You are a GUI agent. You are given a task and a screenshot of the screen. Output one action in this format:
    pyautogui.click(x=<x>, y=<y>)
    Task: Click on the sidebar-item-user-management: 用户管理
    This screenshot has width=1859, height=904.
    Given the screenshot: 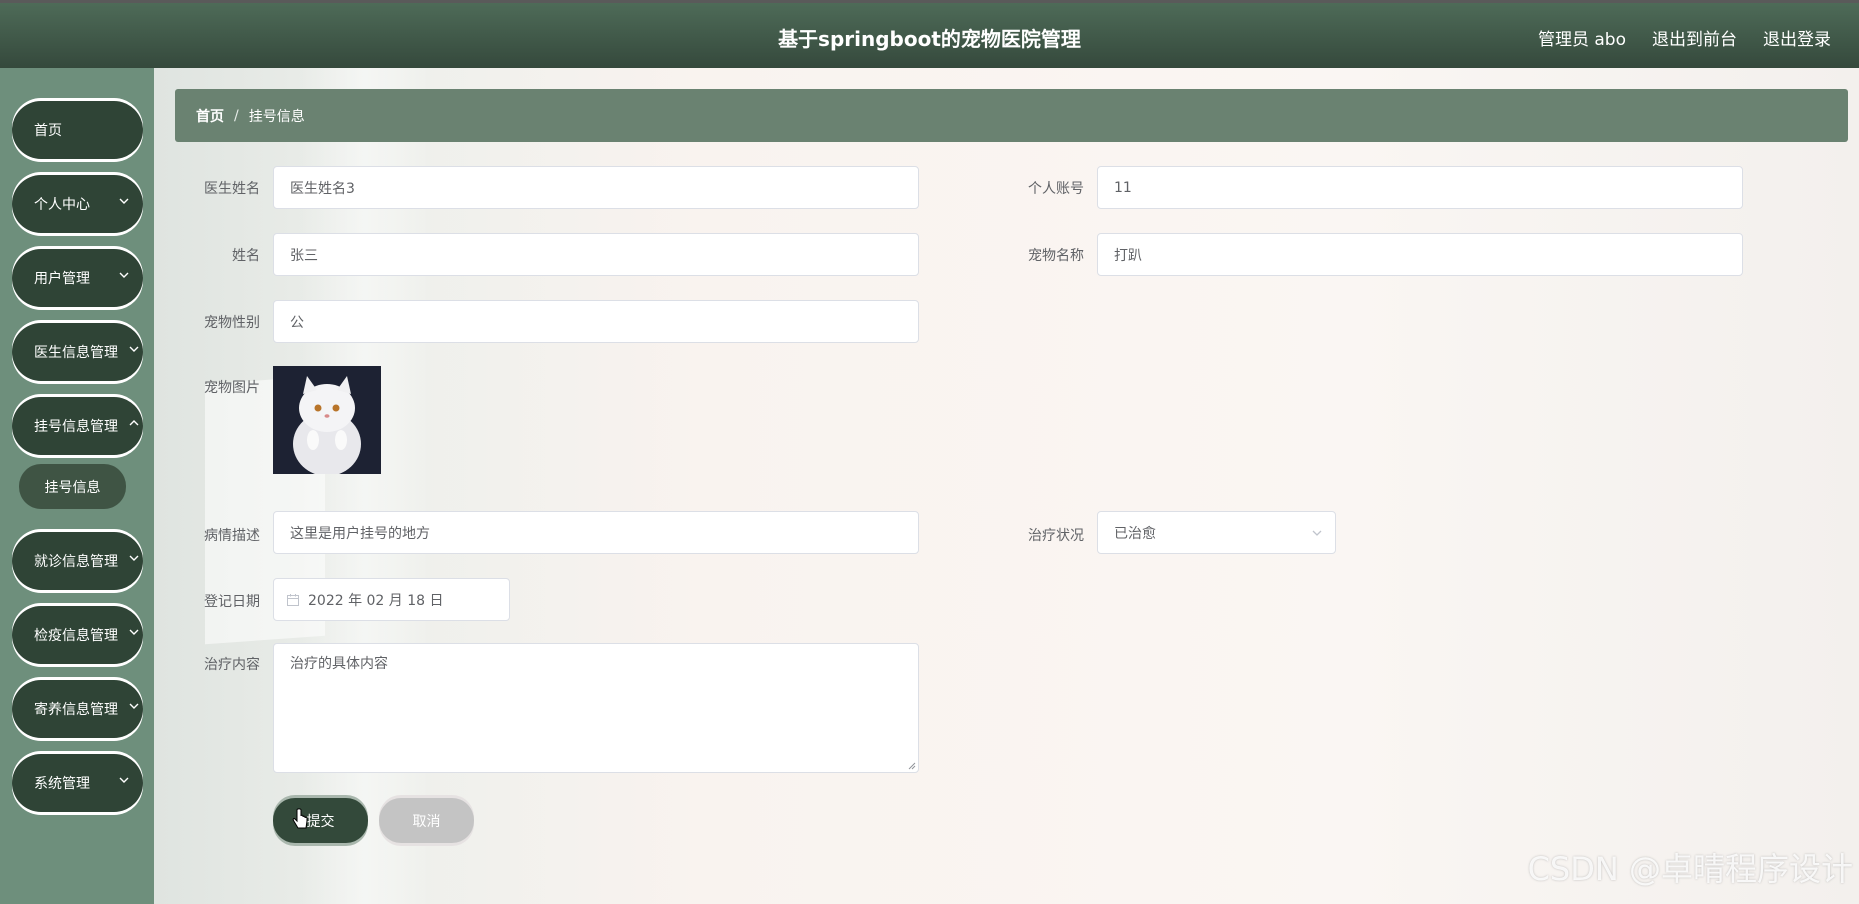 What is the action you would take?
    pyautogui.click(x=77, y=278)
    